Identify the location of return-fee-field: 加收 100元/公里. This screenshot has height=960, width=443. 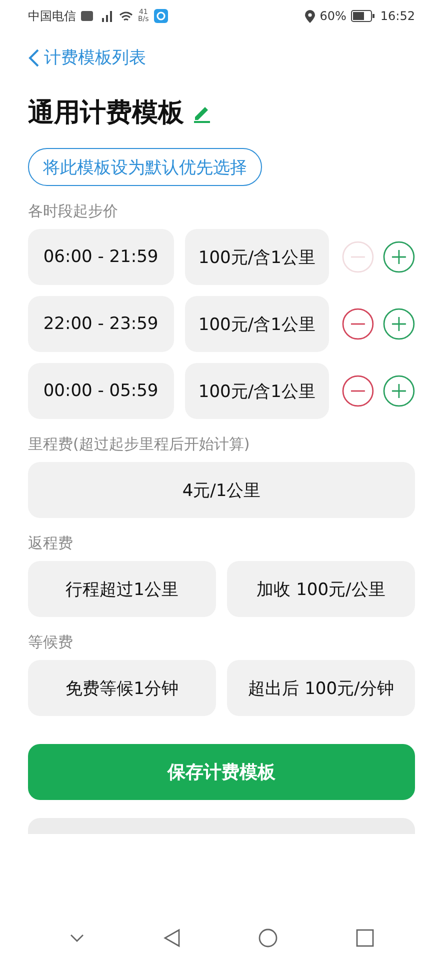
(321, 589).